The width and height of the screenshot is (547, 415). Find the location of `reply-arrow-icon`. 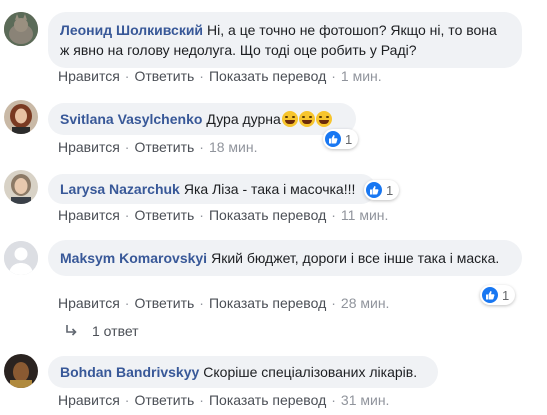

reply-arrow-icon is located at coordinates (71, 330).